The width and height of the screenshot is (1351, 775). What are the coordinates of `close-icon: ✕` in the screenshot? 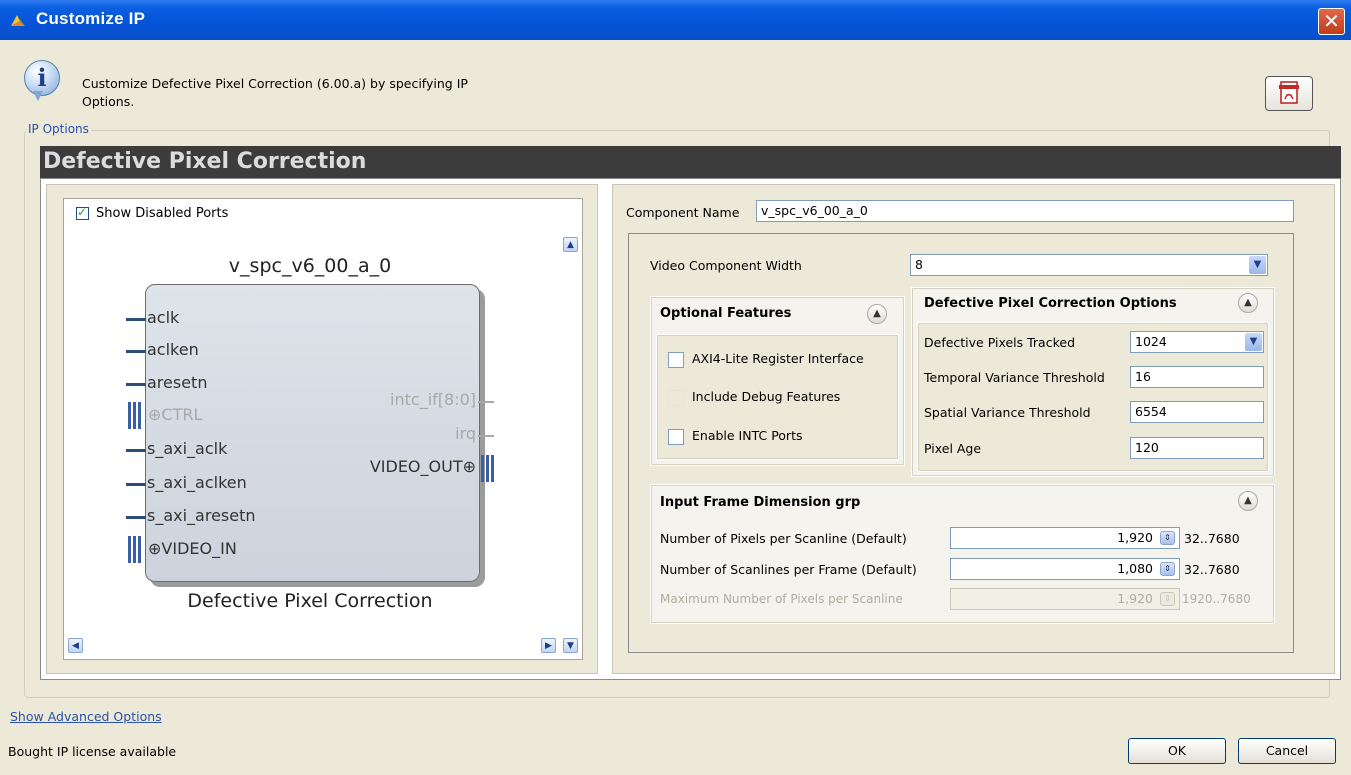 It's located at (1331, 21).